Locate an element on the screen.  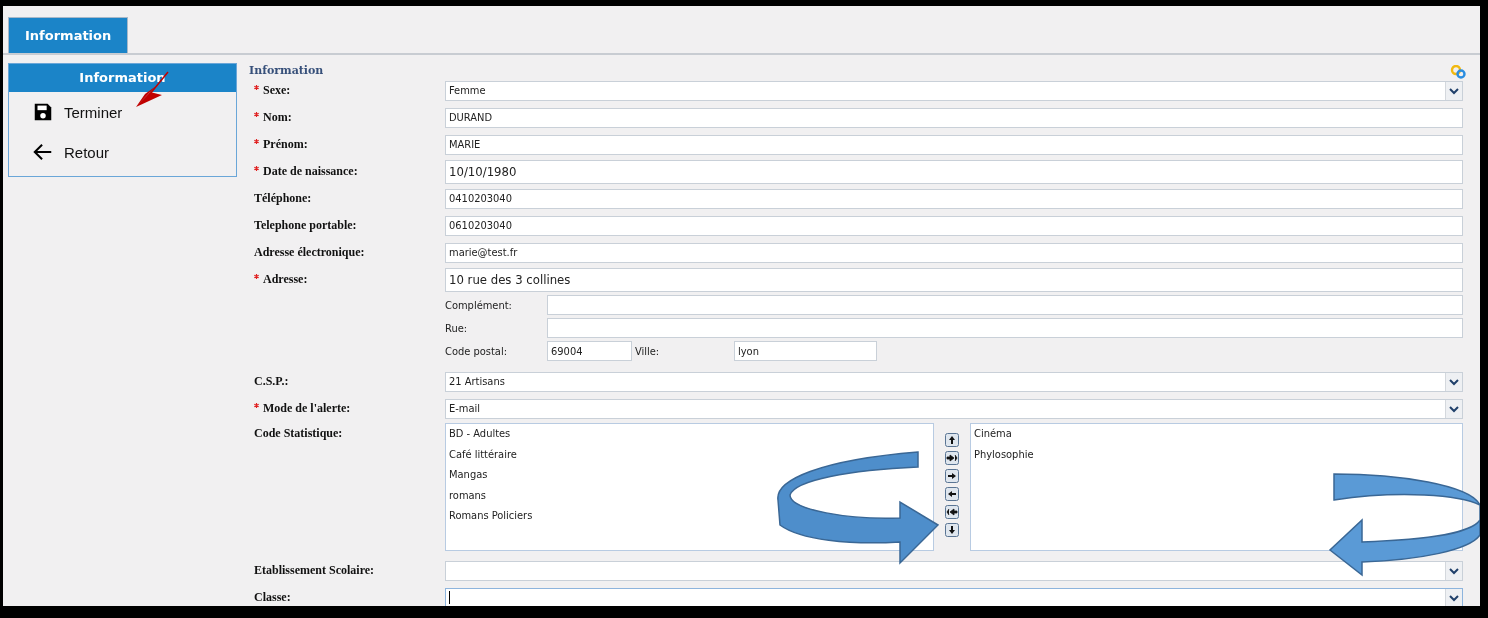
field-label: Date de naissance: is located at coordinates (310, 171).